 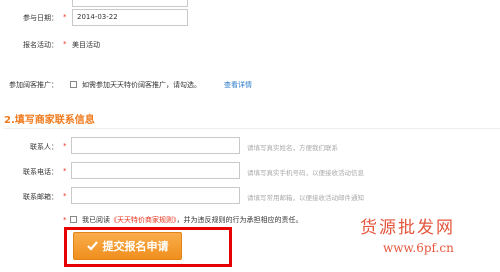 What do you see at coordinates (40, 45) in the screenshot?
I see `activity-label: 报名活动：` at bounding box center [40, 45].